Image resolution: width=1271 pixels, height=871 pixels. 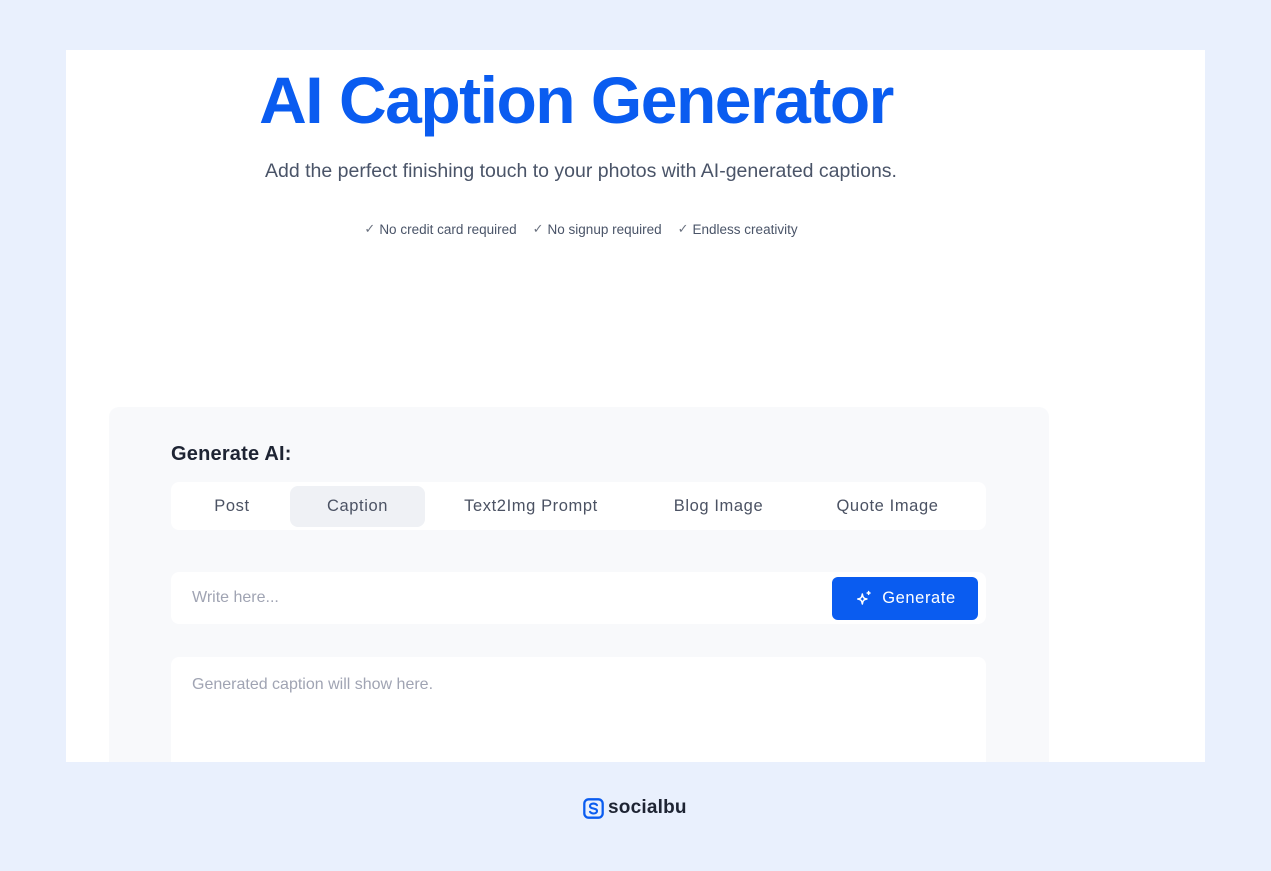 What do you see at coordinates (357, 506) in the screenshot?
I see `tab-caption: Caption` at bounding box center [357, 506].